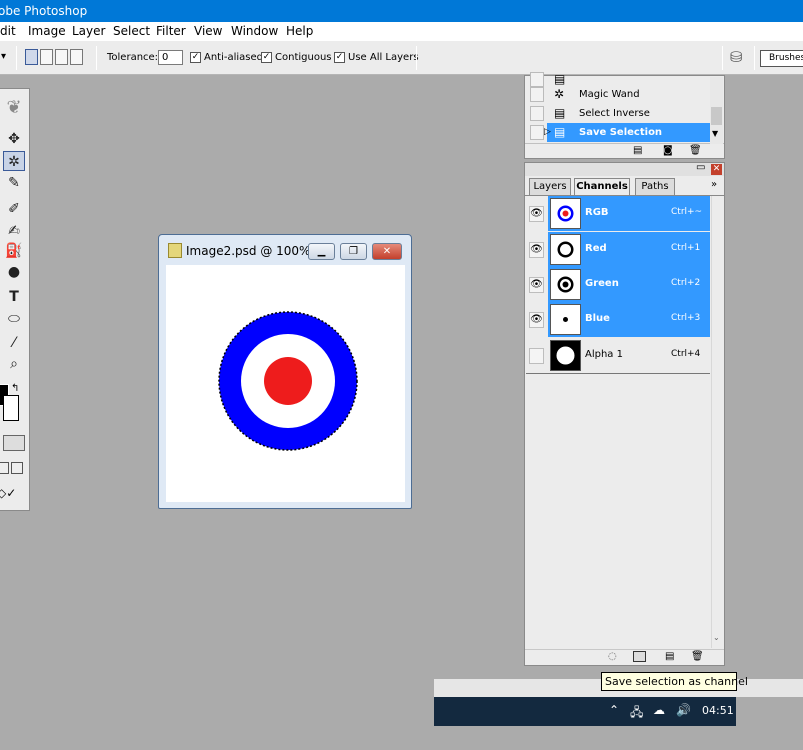  I want to click on anti-aliased-label: Anti-aliased, so click(234, 57).